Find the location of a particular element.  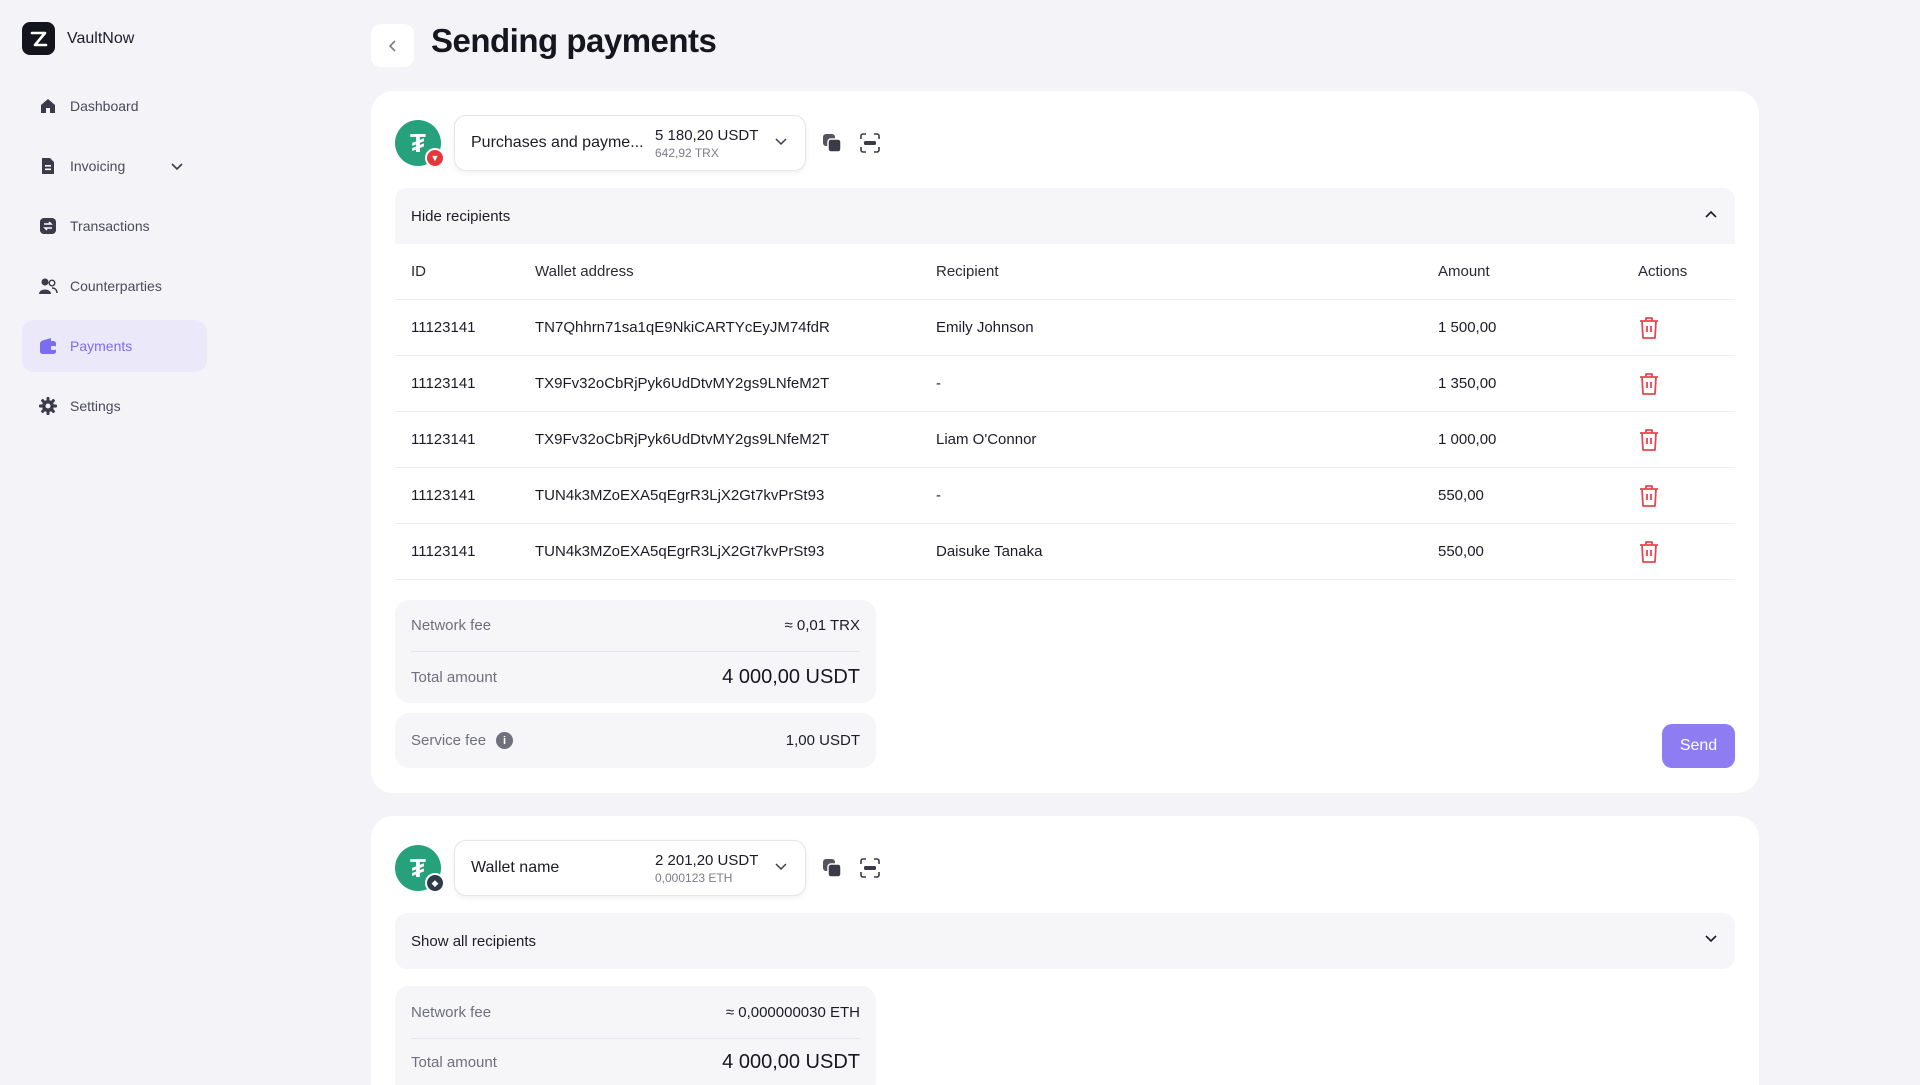

column-header-amount: Amount is located at coordinates (1464, 271).